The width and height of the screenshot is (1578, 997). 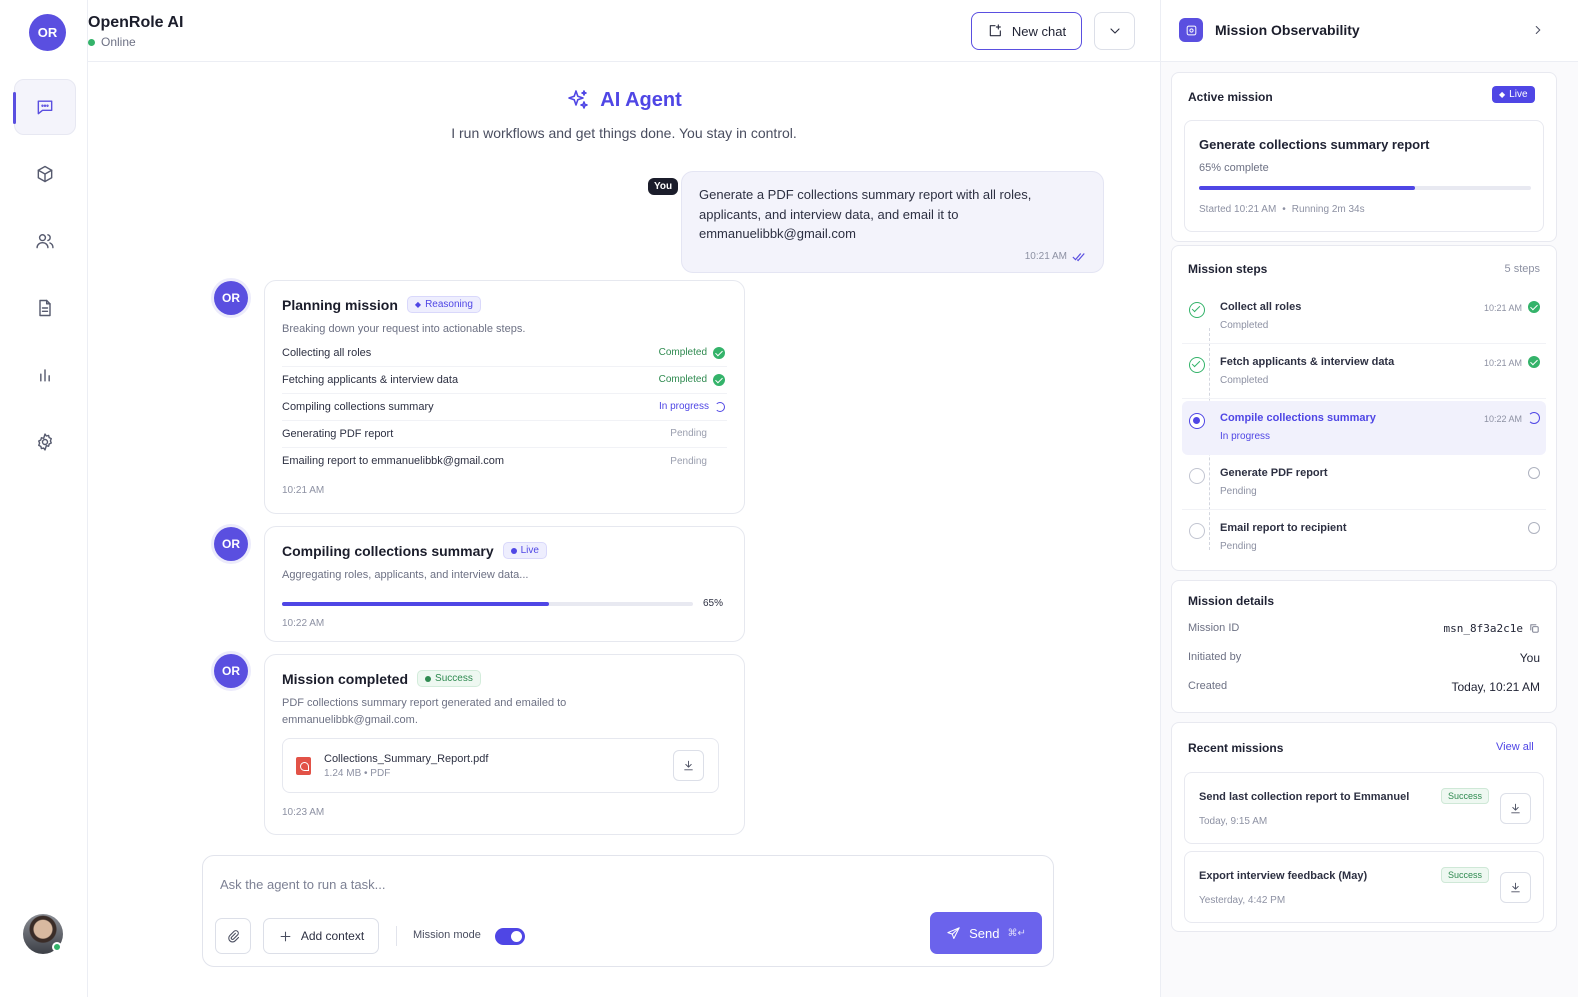 I want to click on chevron-right-icon, so click(x=1538, y=30).